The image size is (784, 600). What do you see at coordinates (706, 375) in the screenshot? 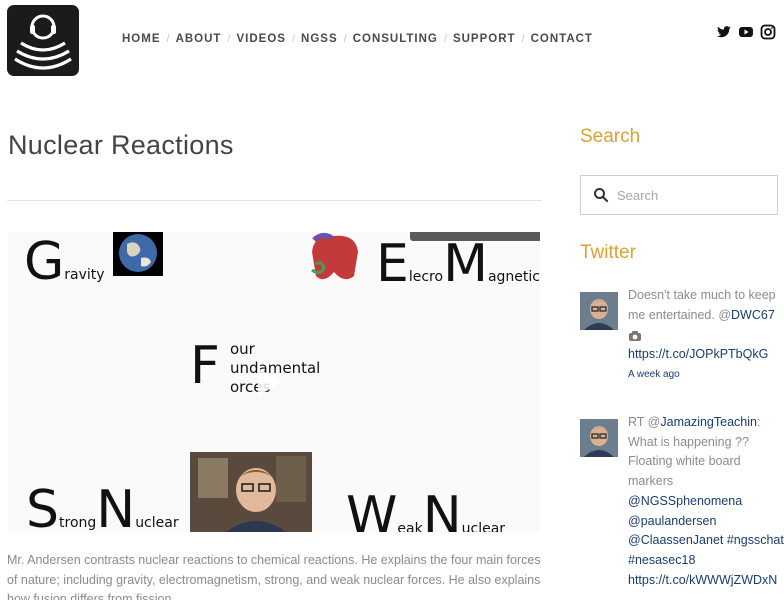
I see `tweet-timestamp: A week ago` at bounding box center [706, 375].